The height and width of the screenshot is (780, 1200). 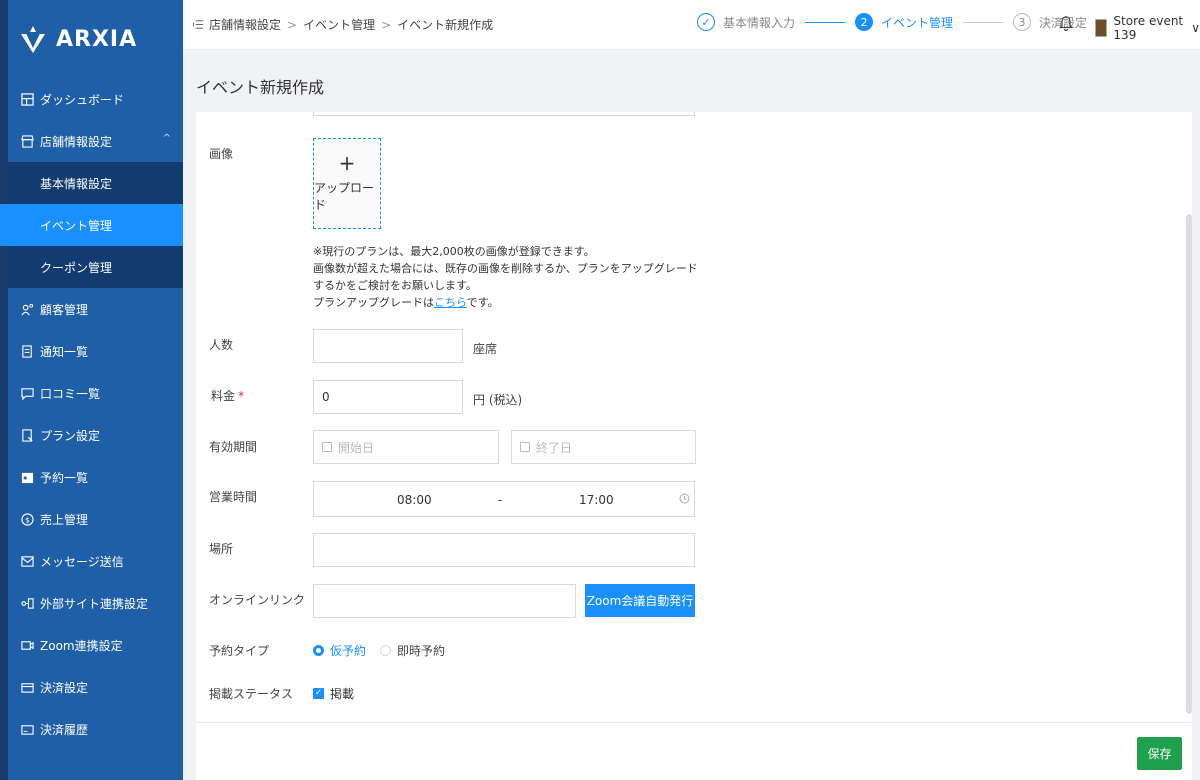 I want to click on footer-bar, so click(x=694, y=751).